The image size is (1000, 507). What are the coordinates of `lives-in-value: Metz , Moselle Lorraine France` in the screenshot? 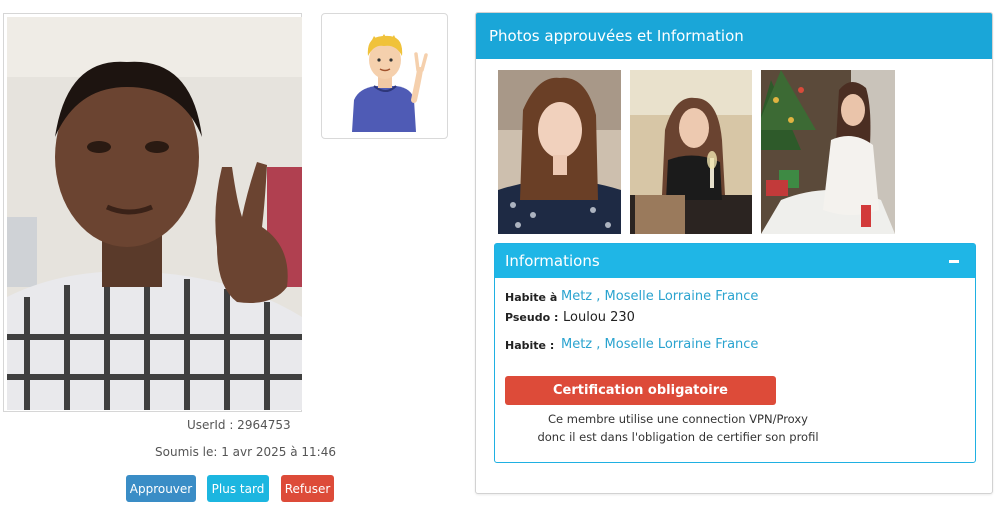 It's located at (659, 296).